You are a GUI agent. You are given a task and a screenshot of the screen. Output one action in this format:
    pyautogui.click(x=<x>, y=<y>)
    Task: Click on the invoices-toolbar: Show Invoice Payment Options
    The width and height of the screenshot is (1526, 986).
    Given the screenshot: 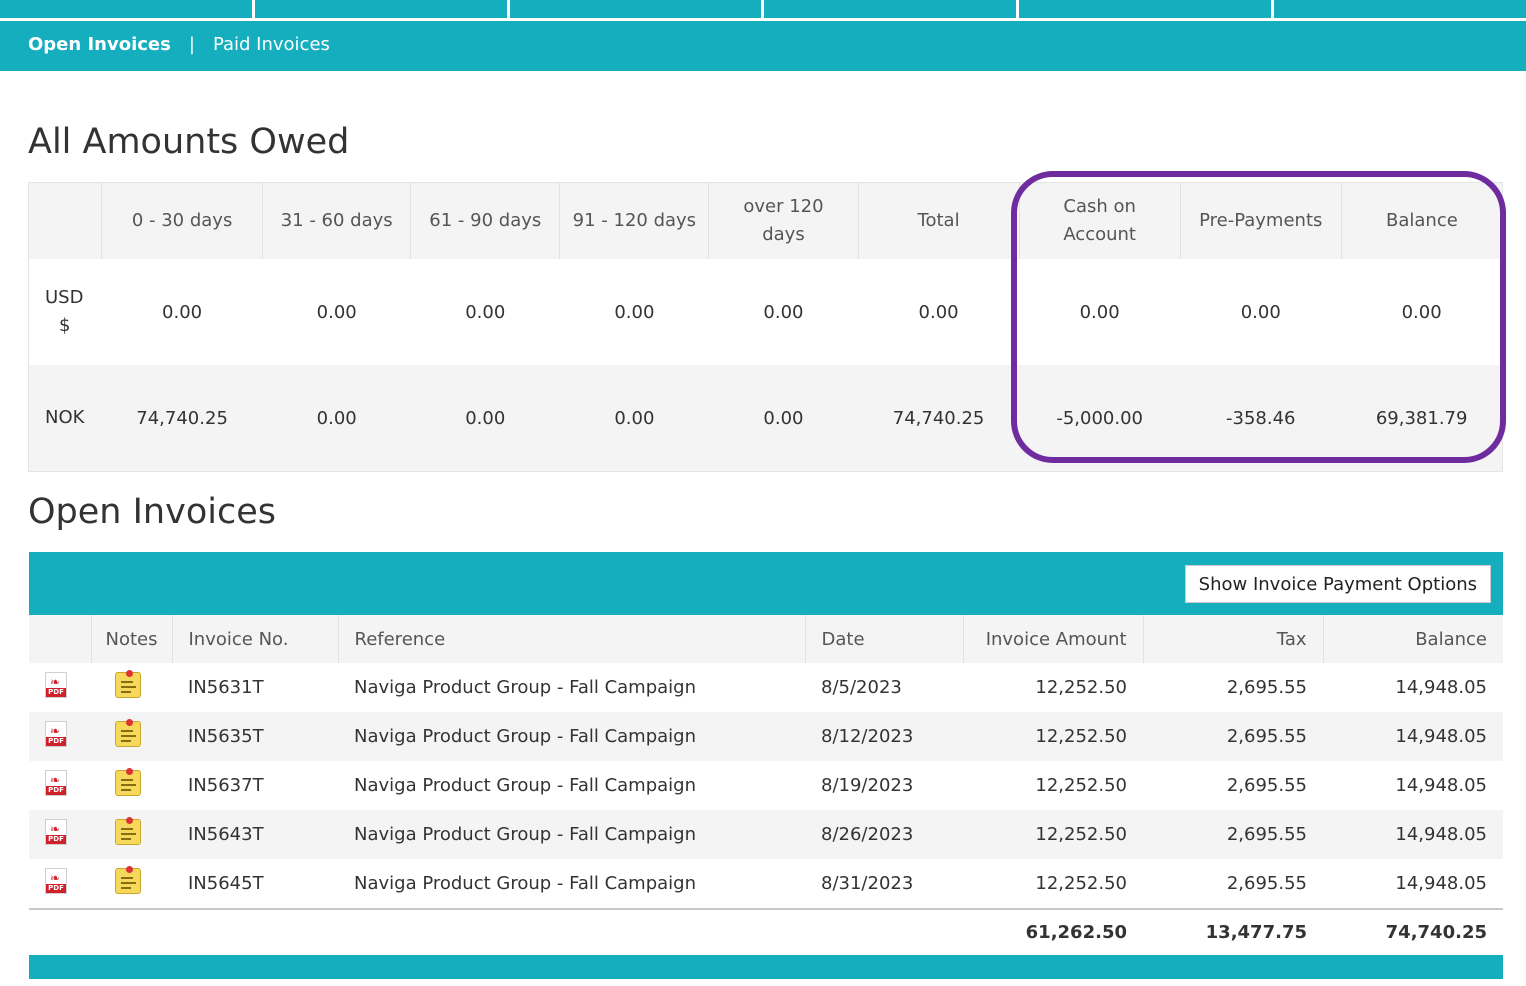 What is the action you would take?
    pyautogui.click(x=766, y=583)
    